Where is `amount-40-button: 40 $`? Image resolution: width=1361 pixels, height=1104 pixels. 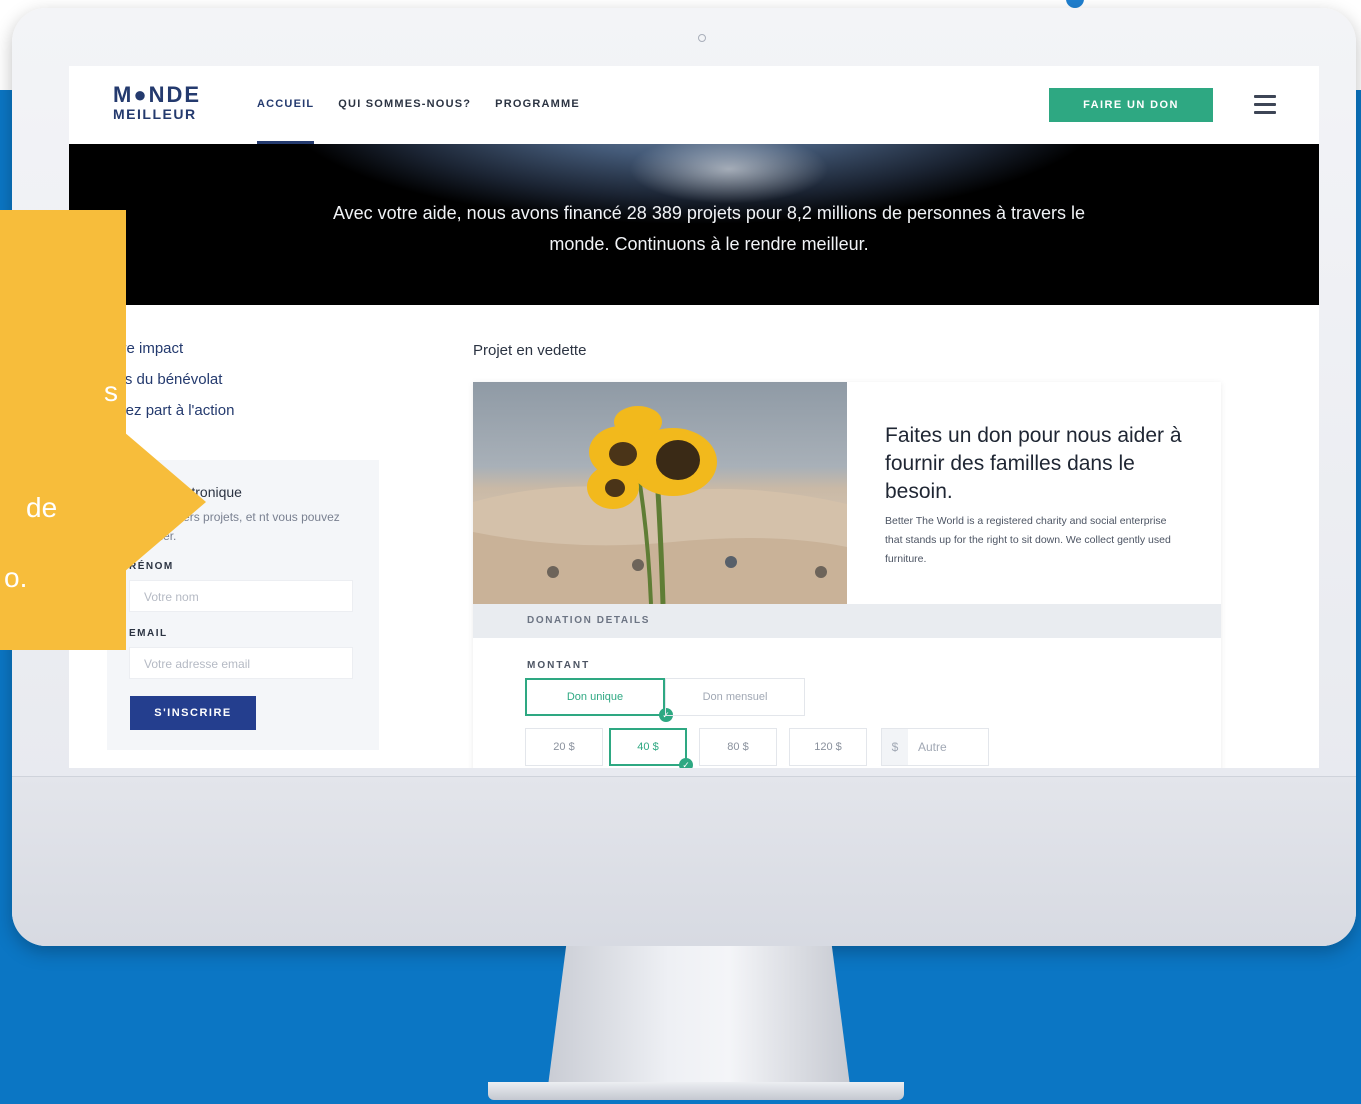 amount-40-button: 40 $ is located at coordinates (648, 747).